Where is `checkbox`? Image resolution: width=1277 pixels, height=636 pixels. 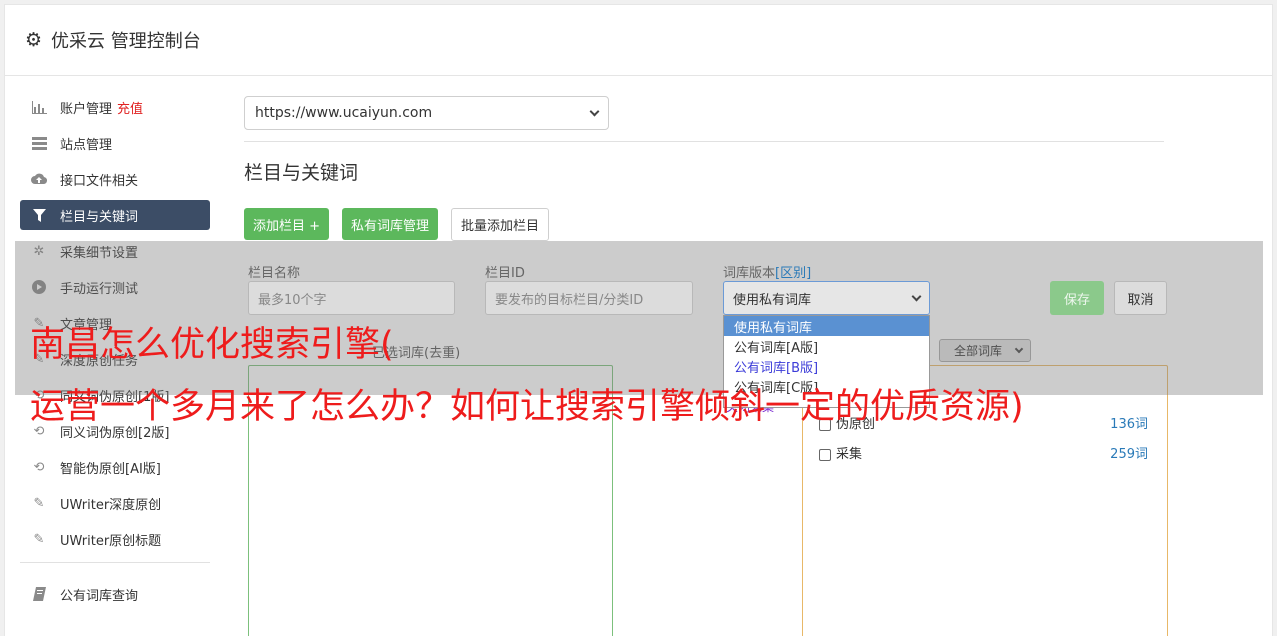 checkbox is located at coordinates (825, 454).